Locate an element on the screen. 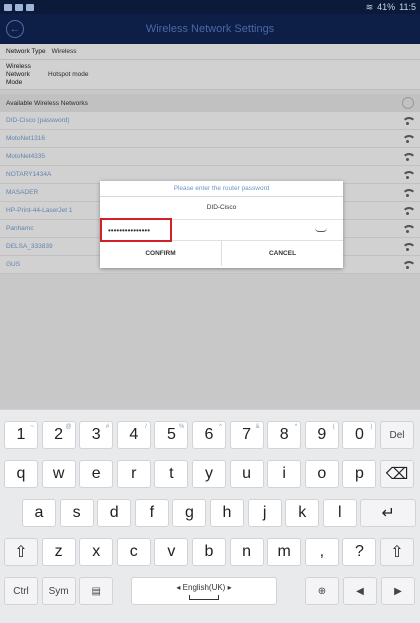  shift-left-key: ⇧ is located at coordinates (21, 552).